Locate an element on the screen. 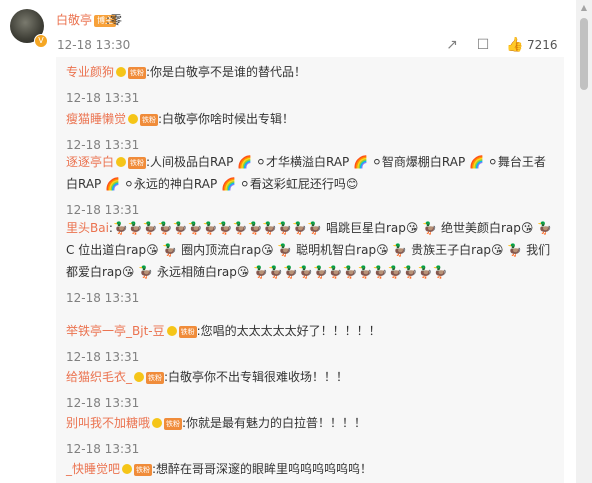 The width and height of the screenshot is (592, 483). reply-text: :你就是最有魅力的白拉普！！！！ is located at coordinates (274, 423).